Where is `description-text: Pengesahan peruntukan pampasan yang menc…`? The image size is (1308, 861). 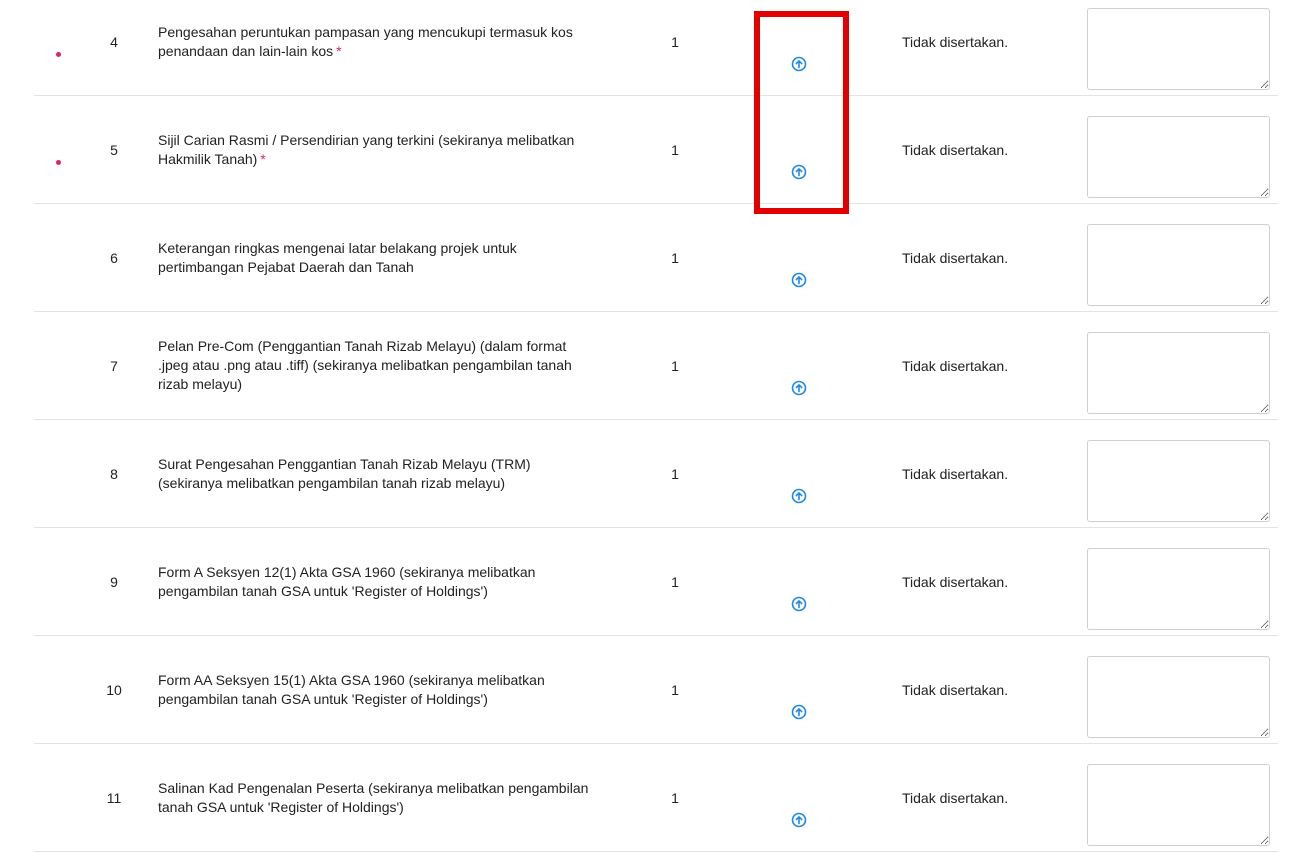
description-text: Pengesahan peruntukan pampasan yang menc… is located at coordinates (365, 41).